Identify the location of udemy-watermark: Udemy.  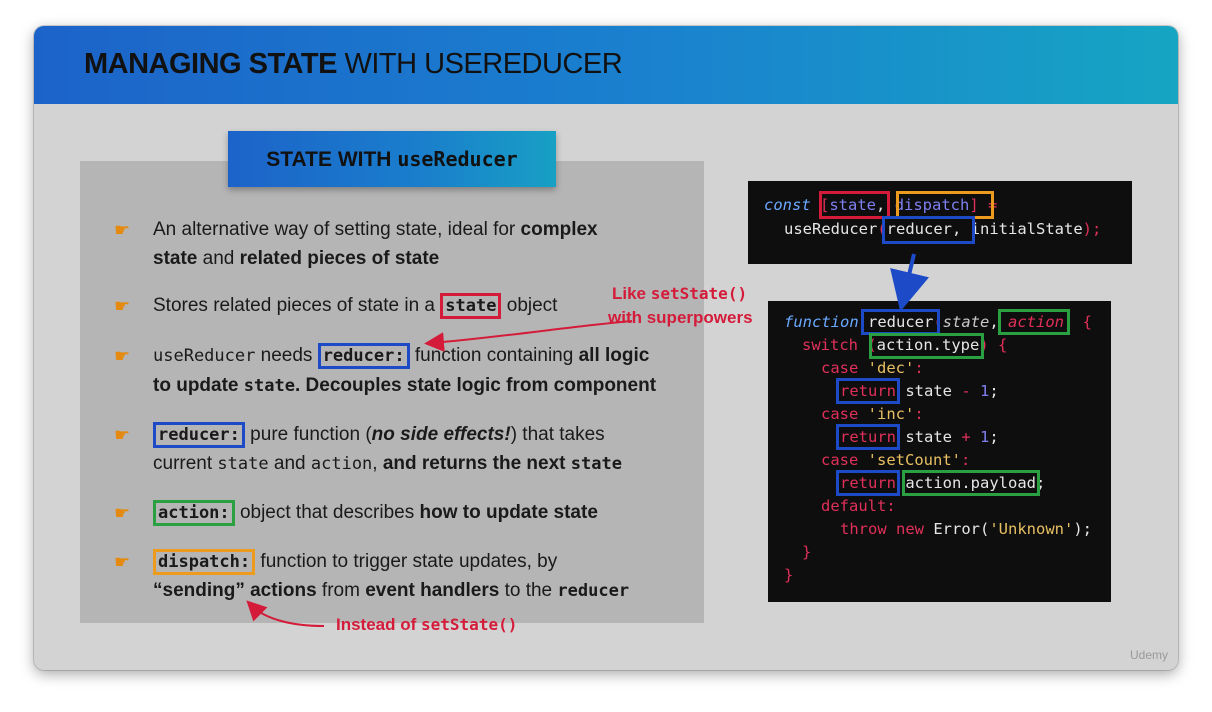
(1148, 655).